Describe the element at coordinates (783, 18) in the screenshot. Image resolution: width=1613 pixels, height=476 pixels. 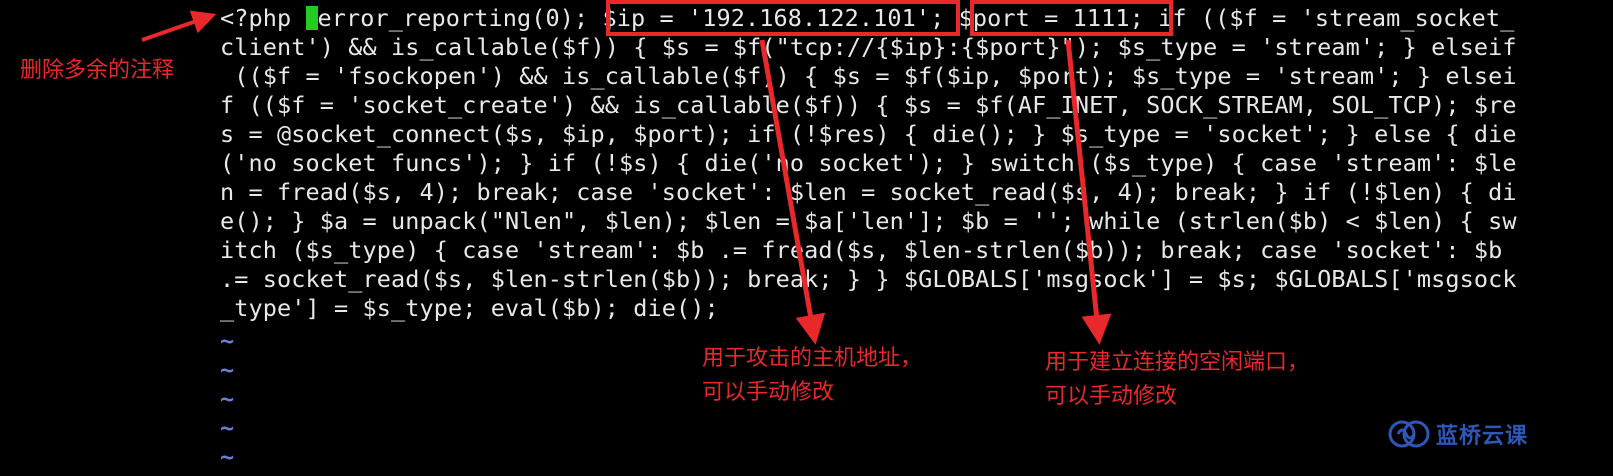
I see `ip-highlight-box` at that location.